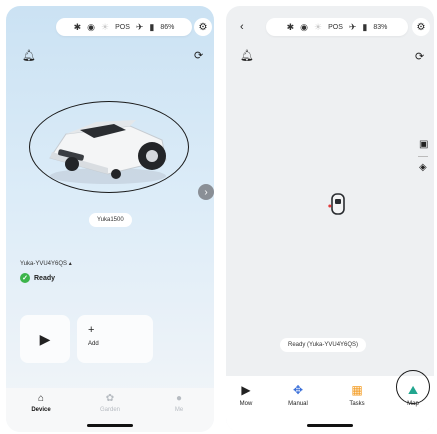 Image resolution: width=437 pixels, height=434 pixels. I want to click on tasks-icon: ▦, so click(357, 390).